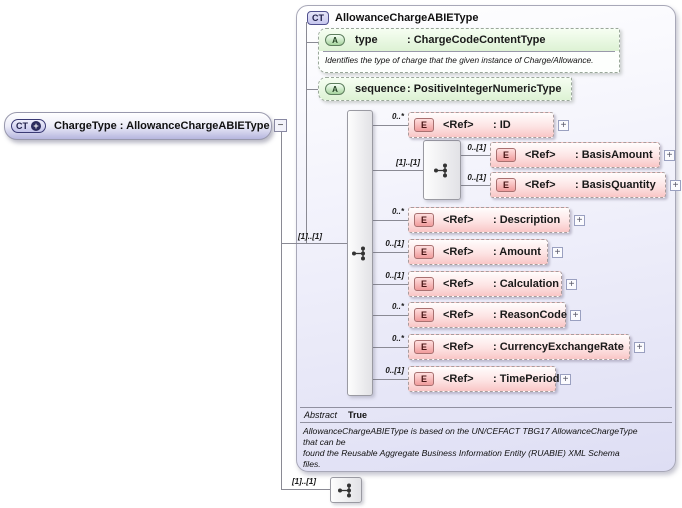  What do you see at coordinates (390, 220) in the screenshot?
I see `description-connector-line` at bounding box center [390, 220].